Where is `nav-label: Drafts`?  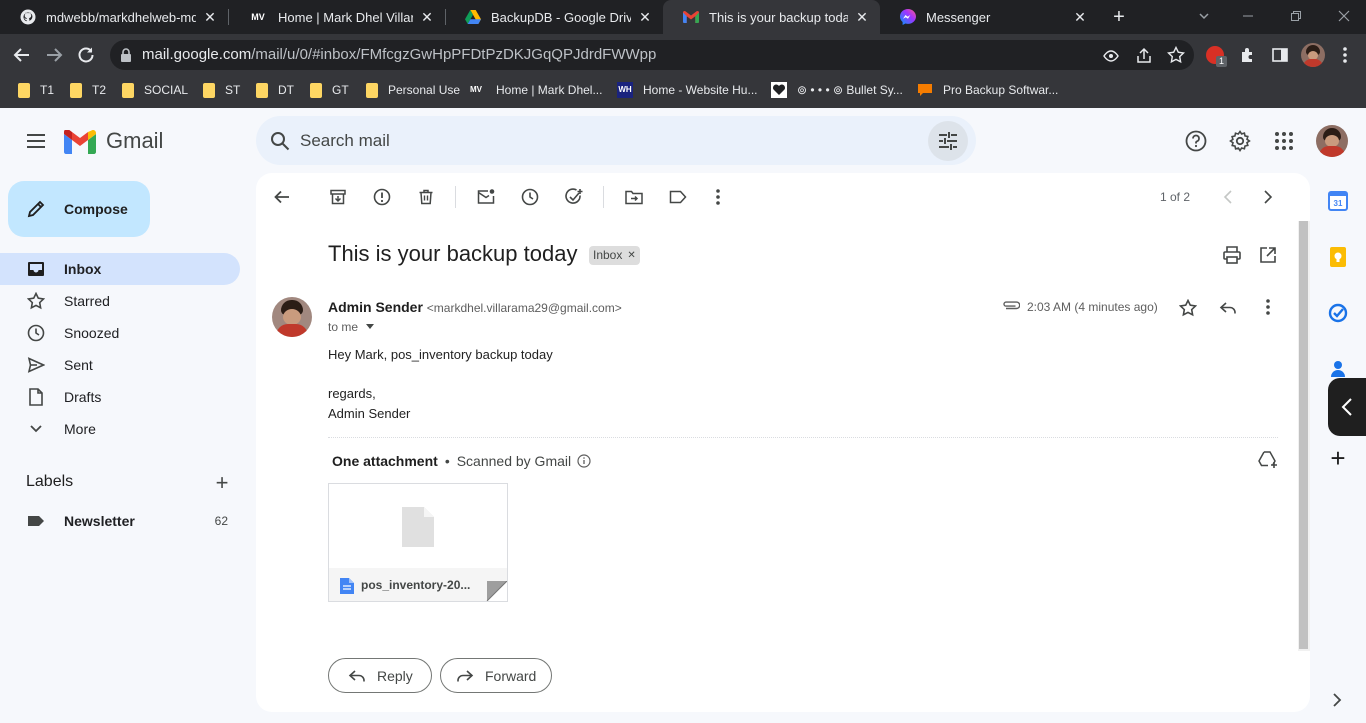 nav-label: Drafts is located at coordinates (83, 397).